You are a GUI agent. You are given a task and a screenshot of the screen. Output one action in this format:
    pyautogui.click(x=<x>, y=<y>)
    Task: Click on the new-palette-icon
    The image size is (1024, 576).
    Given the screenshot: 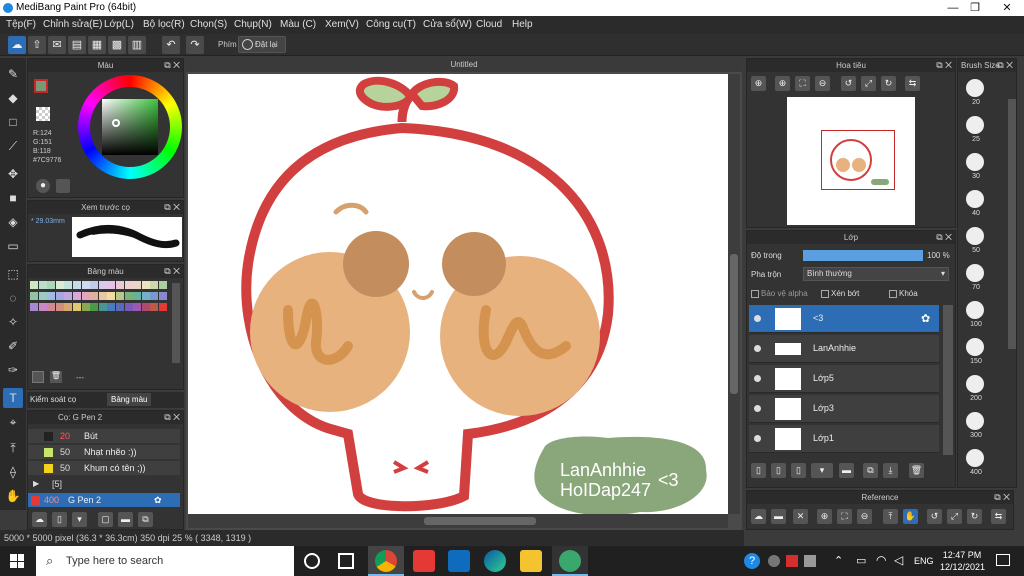 What is the action you would take?
    pyautogui.click(x=38, y=377)
    